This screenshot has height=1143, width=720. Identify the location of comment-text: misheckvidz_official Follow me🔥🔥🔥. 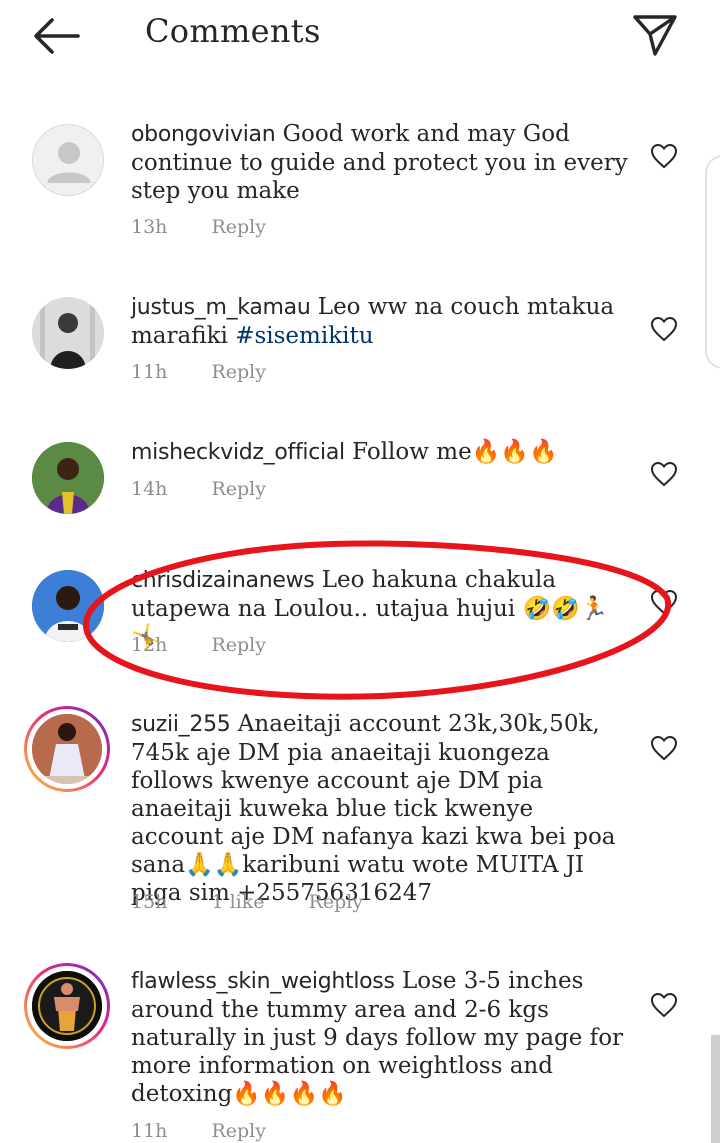
(381, 452).